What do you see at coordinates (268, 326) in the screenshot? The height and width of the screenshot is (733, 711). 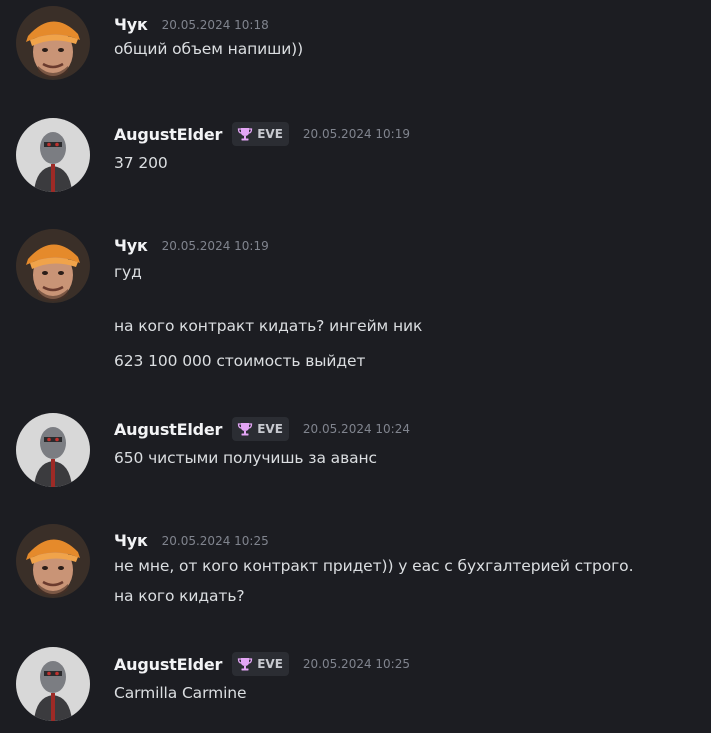 I see `message-text: на кого контракт кидать? ингейм ник` at bounding box center [268, 326].